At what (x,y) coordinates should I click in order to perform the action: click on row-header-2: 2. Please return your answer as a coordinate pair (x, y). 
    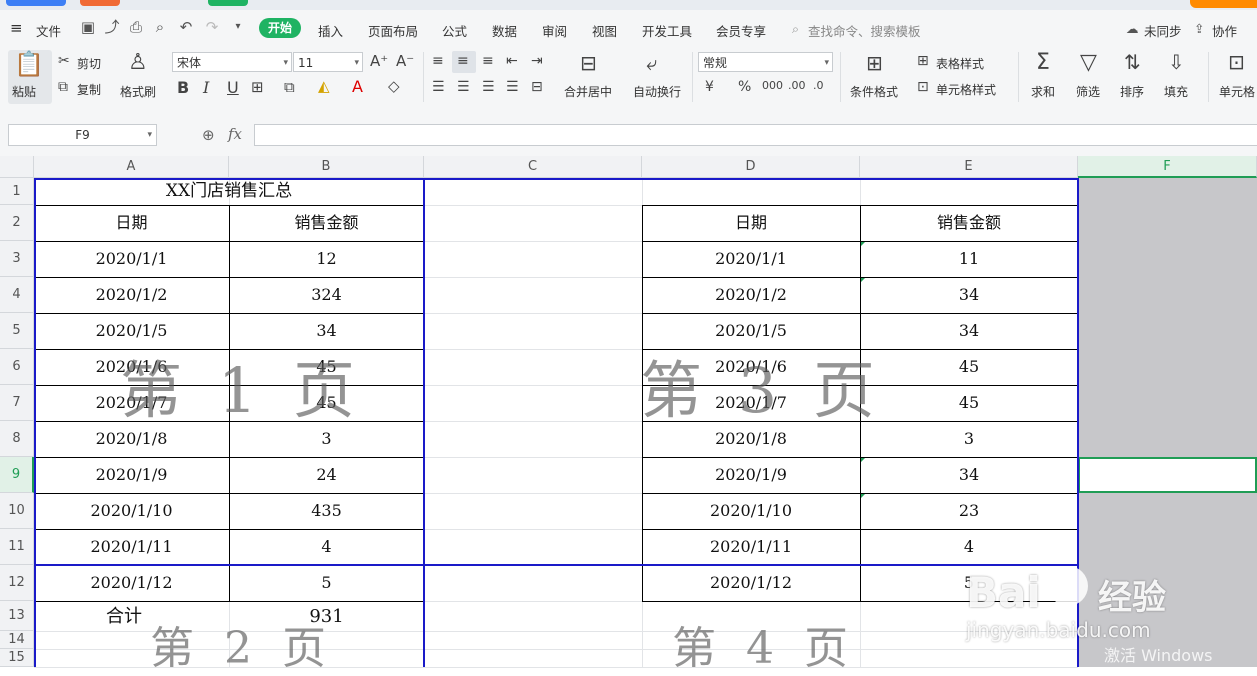
    Looking at the image, I should click on (17, 223).